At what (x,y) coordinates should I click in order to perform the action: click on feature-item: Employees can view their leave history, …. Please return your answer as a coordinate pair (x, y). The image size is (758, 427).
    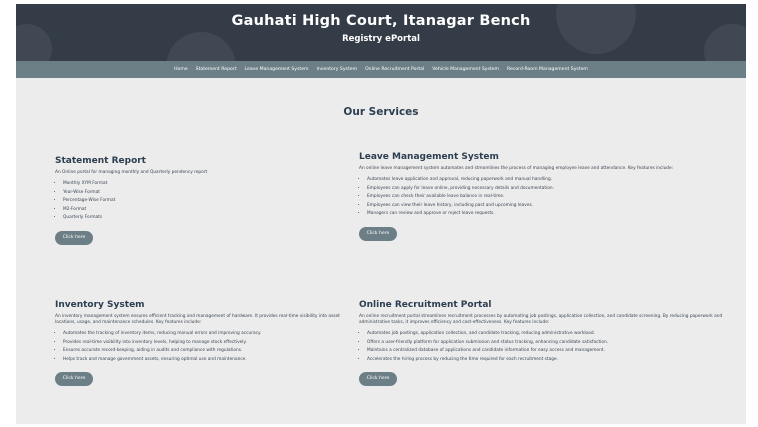
    Looking at the image, I should click on (553, 206).